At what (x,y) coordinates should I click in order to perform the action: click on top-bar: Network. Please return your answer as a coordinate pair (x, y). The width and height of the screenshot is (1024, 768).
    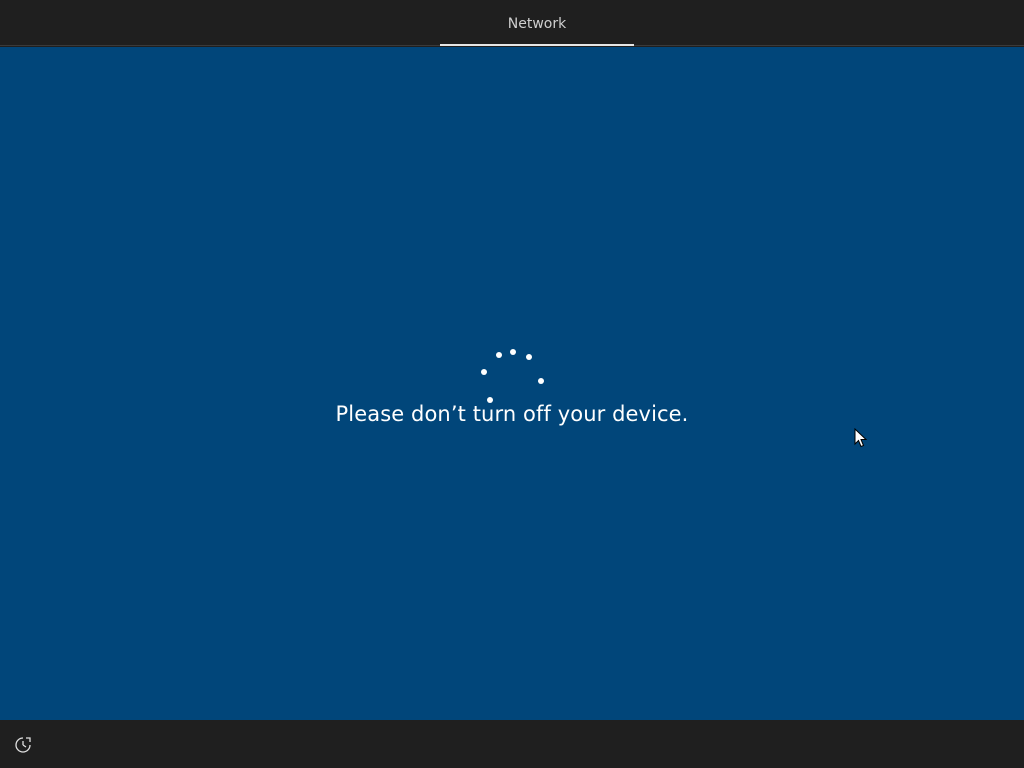
    Looking at the image, I should click on (512, 23).